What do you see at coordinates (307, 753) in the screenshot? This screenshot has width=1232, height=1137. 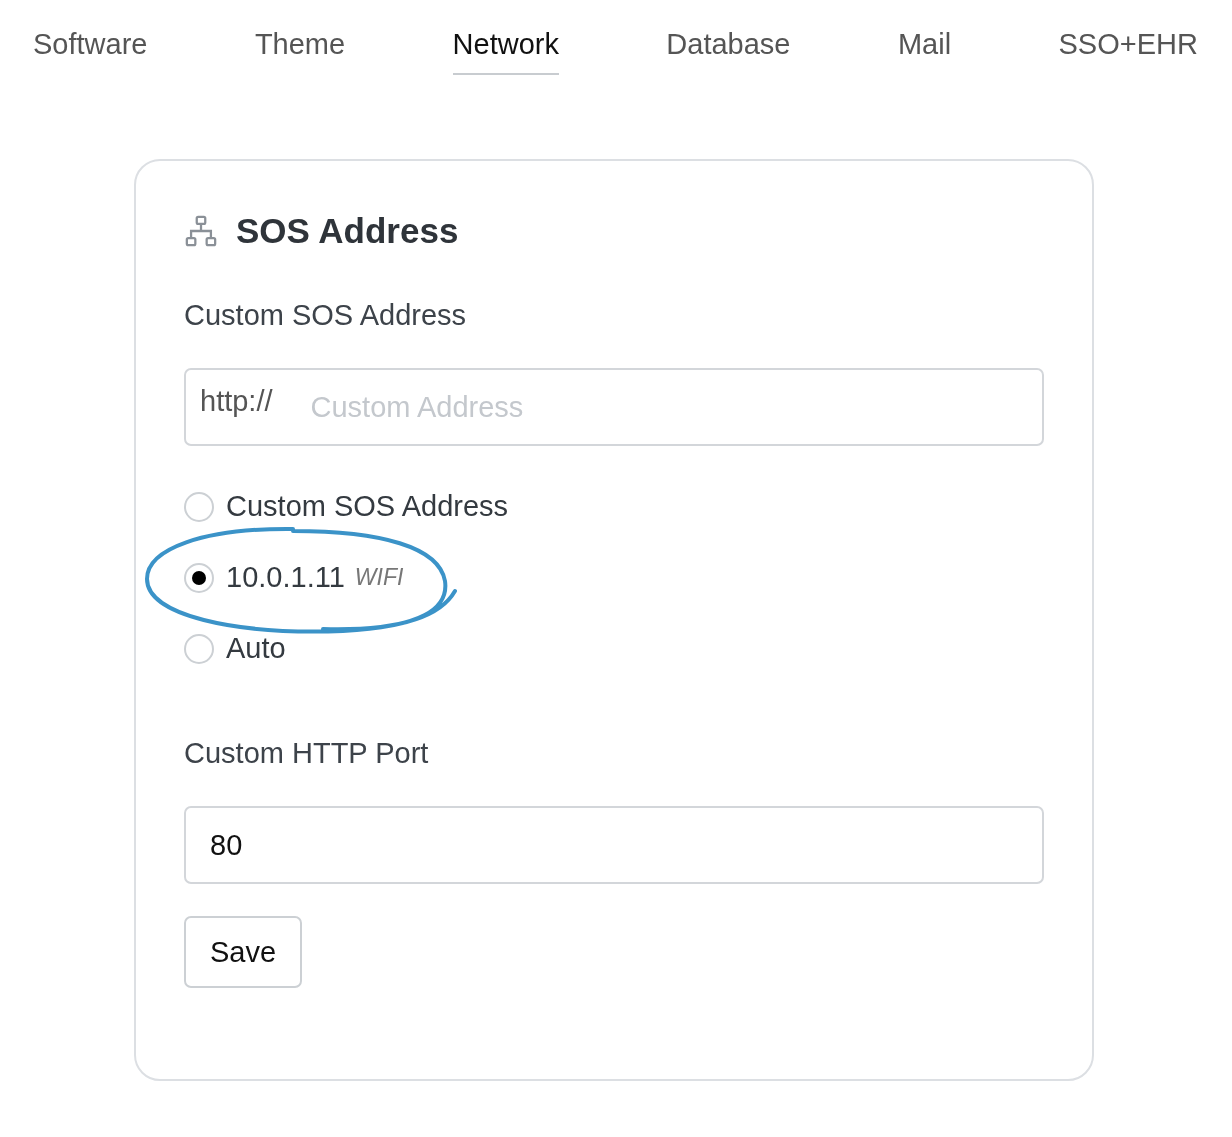 I see `field-label: Custom HTTP Port` at bounding box center [307, 753].